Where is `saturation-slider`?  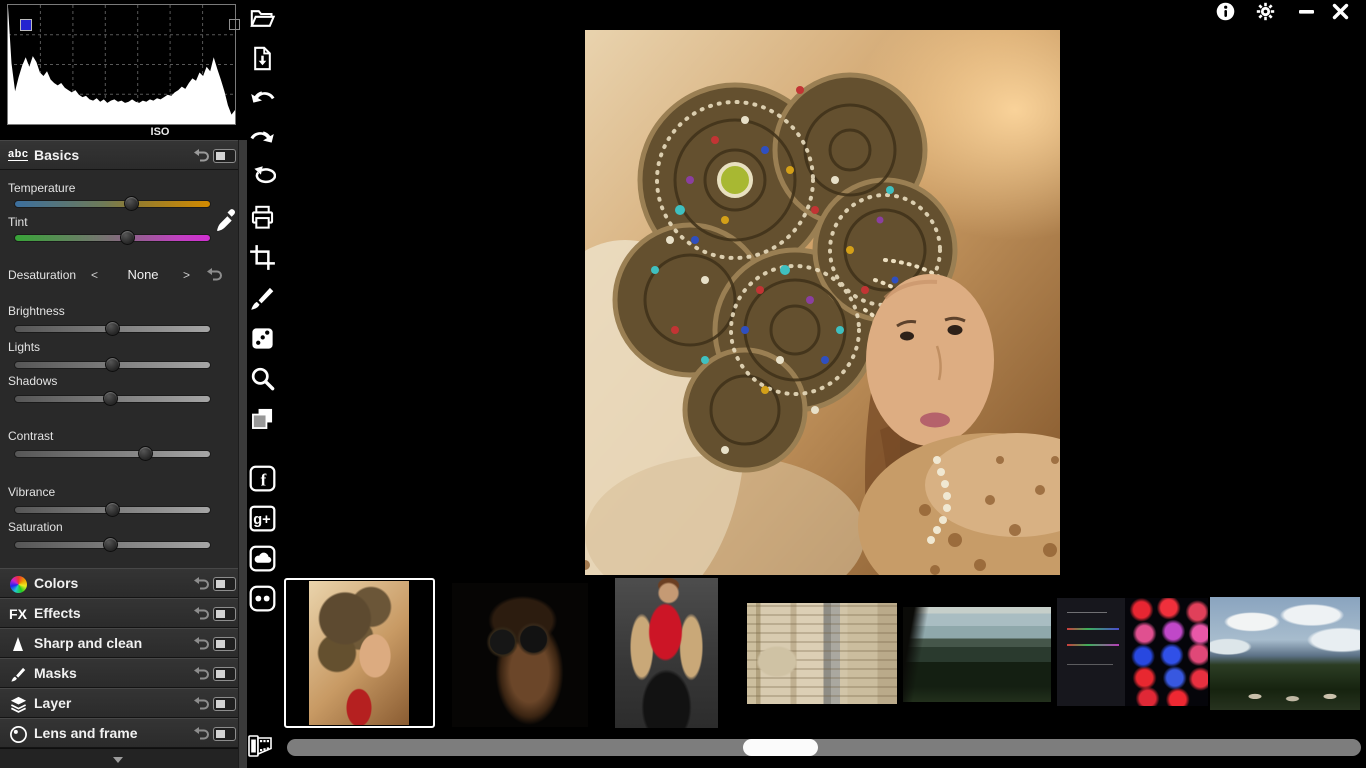 saturation-slider is located at coordinates (112, 544).